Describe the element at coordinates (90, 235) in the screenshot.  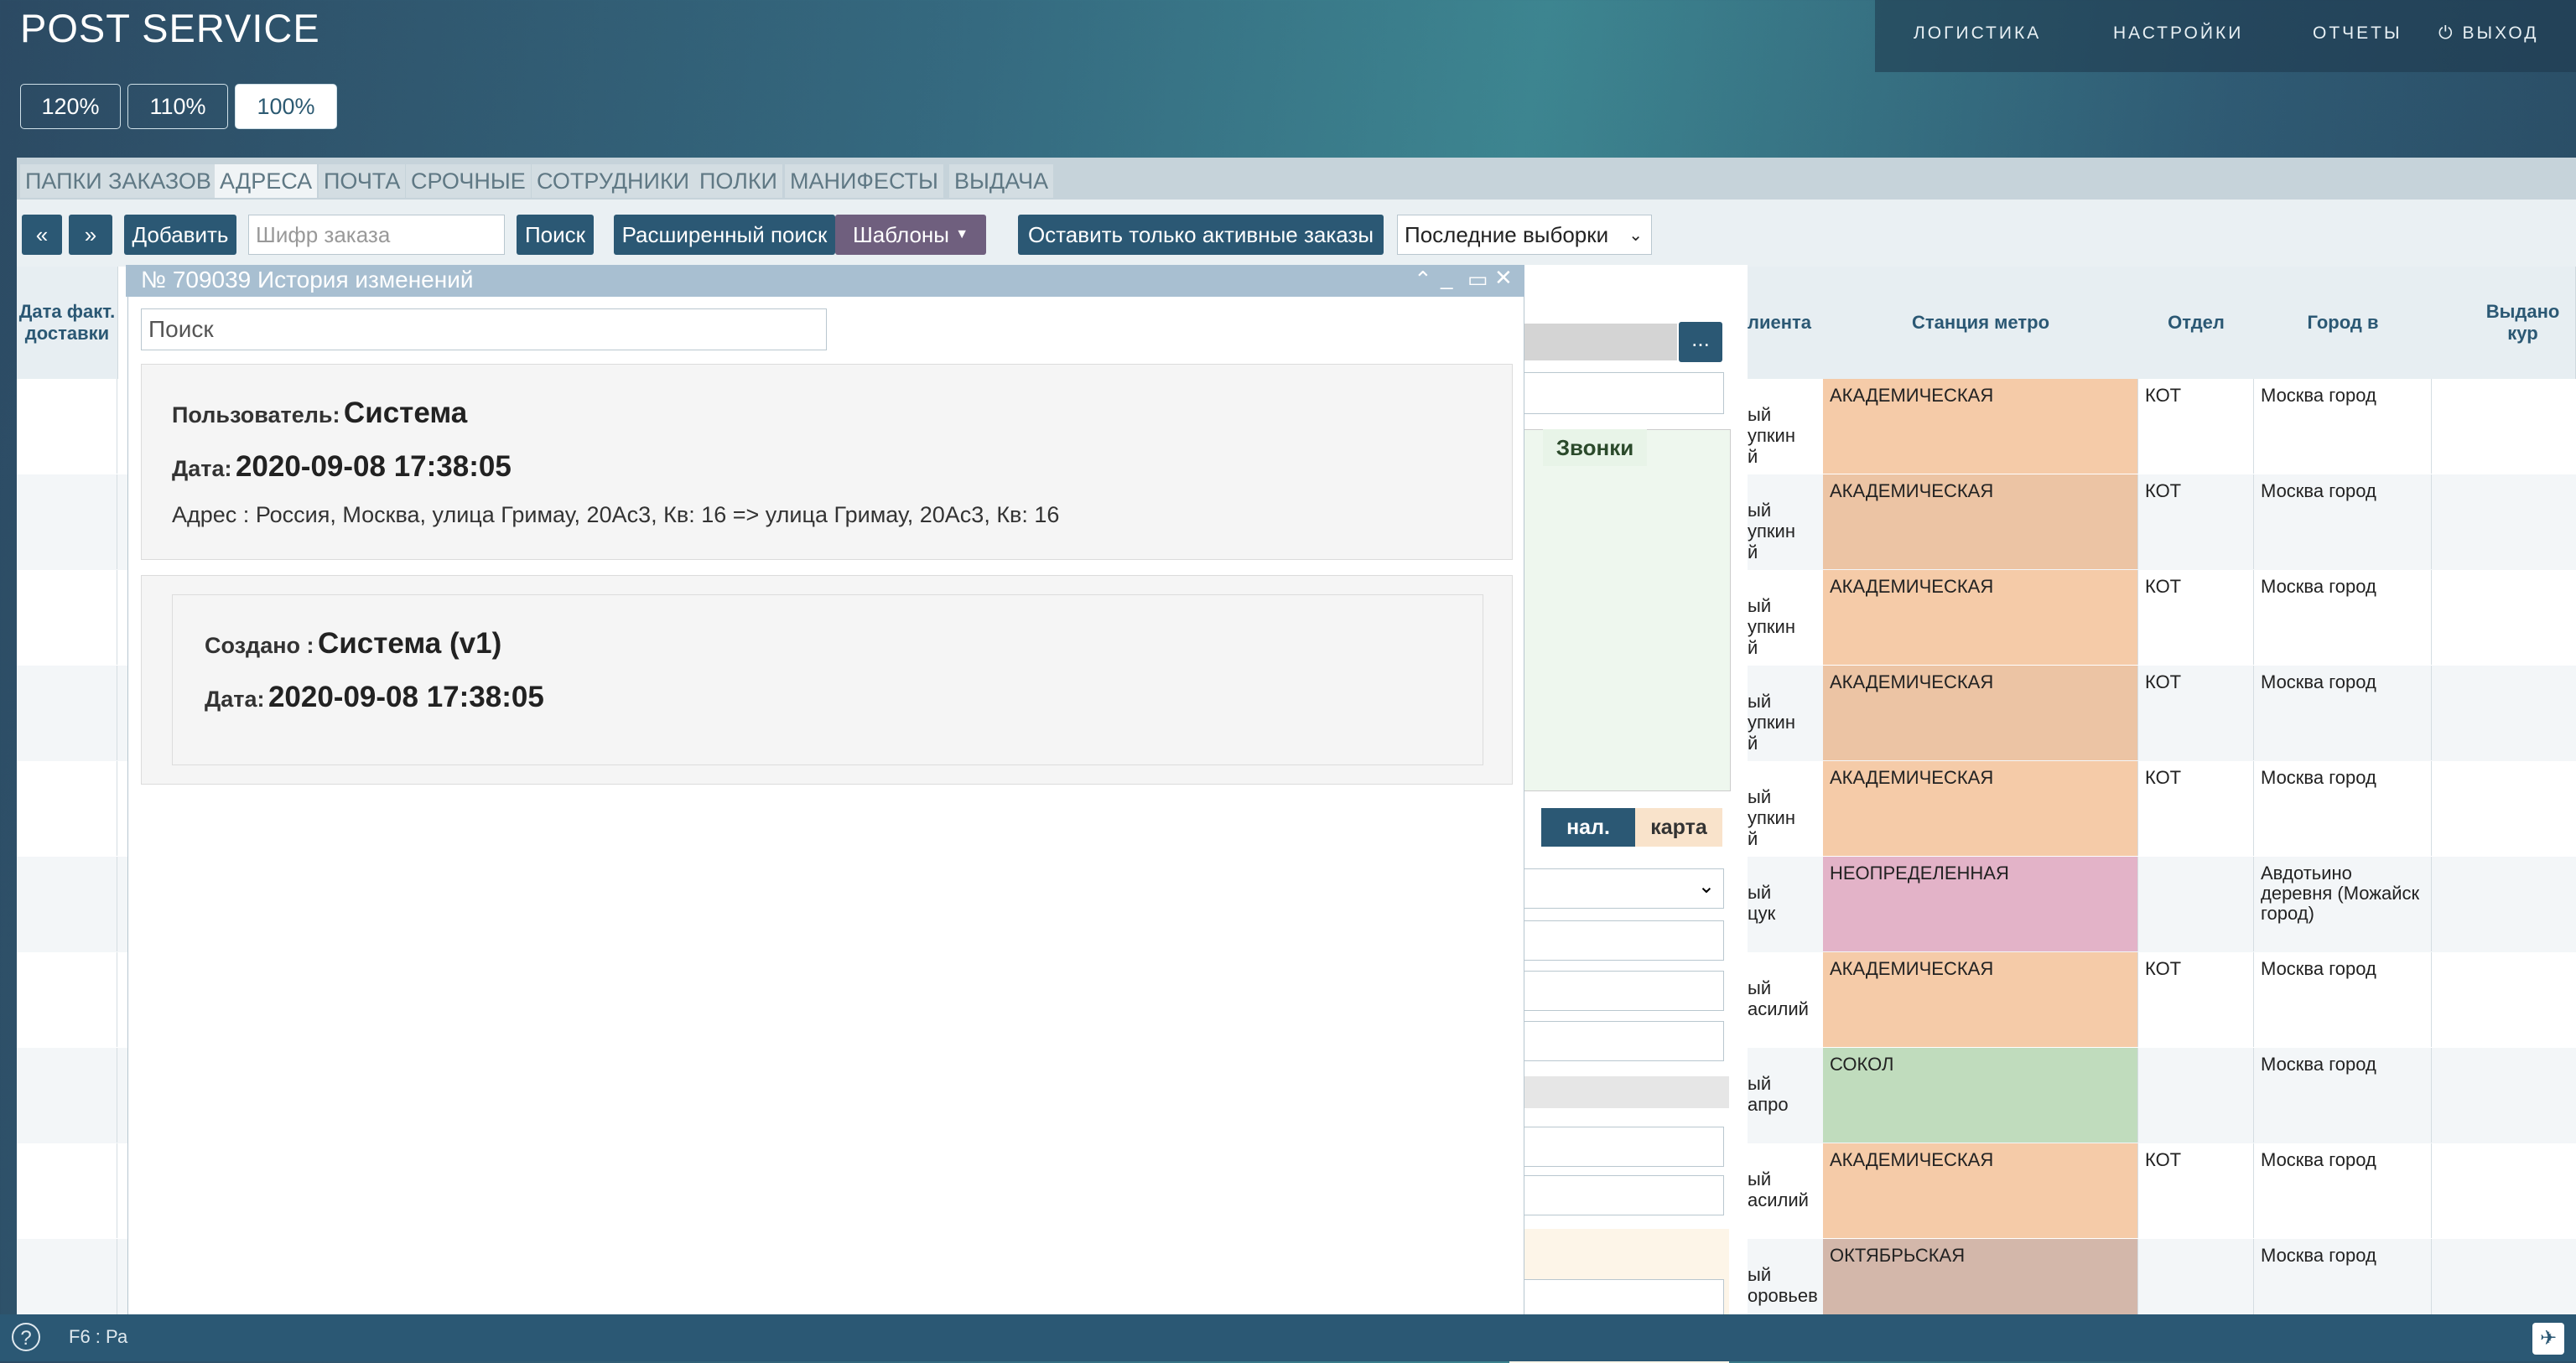
I see `next-page-button: »` at that location.